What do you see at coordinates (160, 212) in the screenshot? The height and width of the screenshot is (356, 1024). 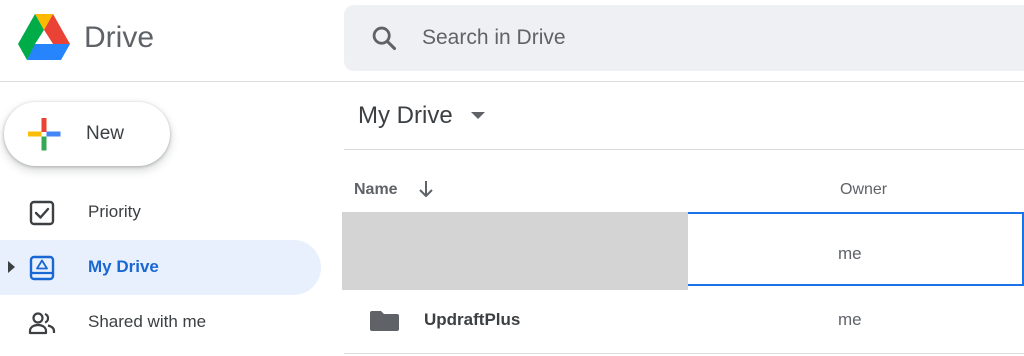 I see `sidebar-item-priority: Priority` at bounding box center [160, 212].